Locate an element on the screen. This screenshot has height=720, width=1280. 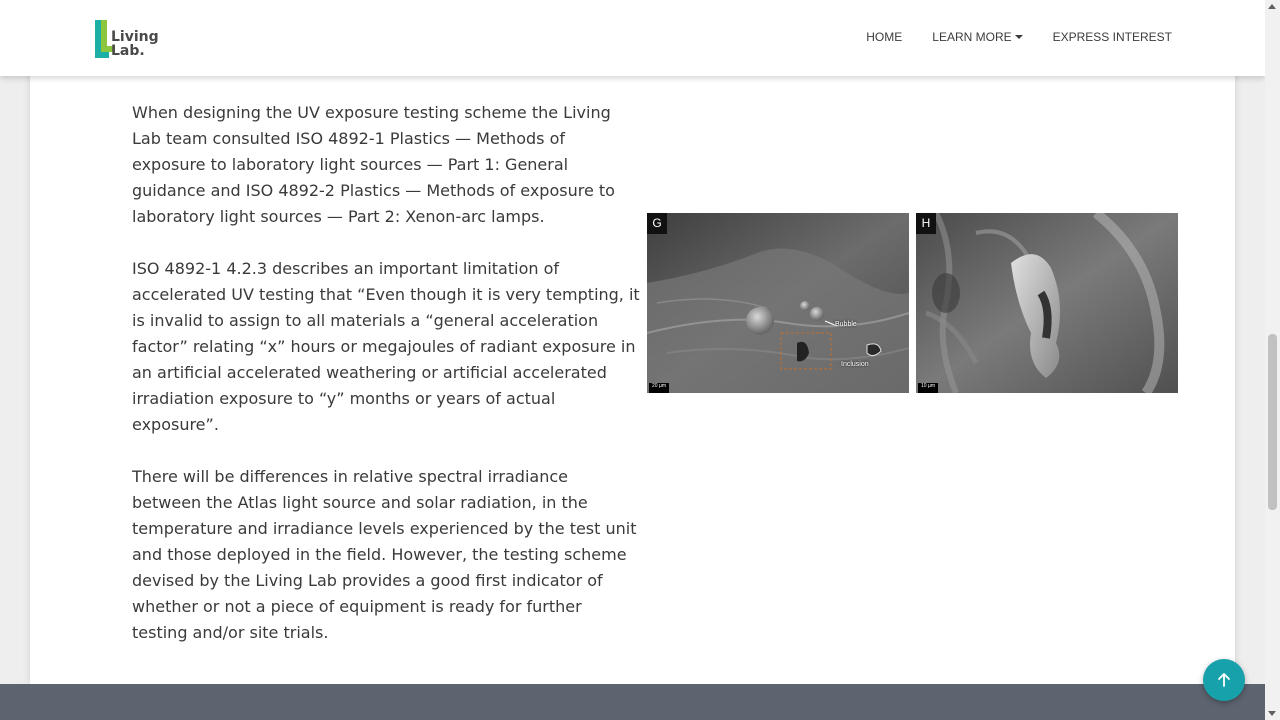
back-to-top-button is located at coordinates (1224, 680).